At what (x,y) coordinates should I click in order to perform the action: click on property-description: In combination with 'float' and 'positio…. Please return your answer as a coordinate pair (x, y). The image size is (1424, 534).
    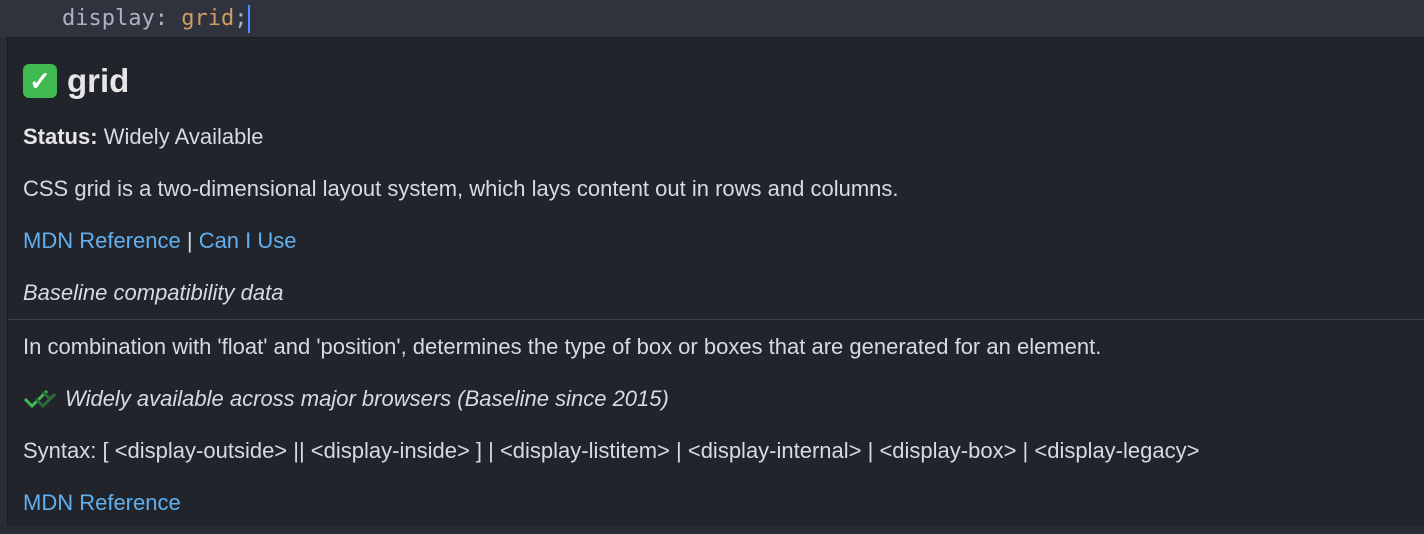
    Looking at the image, I should click on (562, 346).